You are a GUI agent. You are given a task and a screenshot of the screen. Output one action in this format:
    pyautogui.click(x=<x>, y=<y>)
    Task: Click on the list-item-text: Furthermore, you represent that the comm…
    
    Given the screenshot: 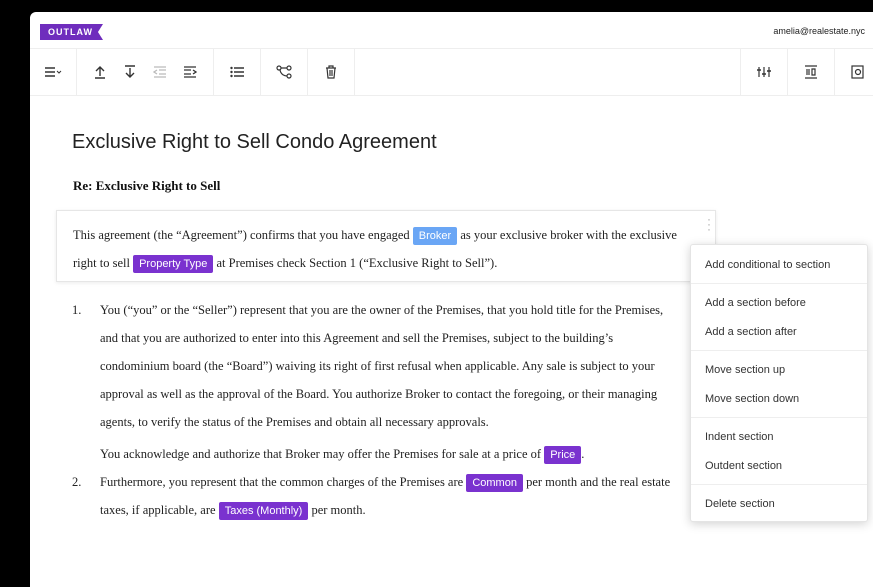 What is the action you would take?
    pyautogui.click(x=282, y=482)
    